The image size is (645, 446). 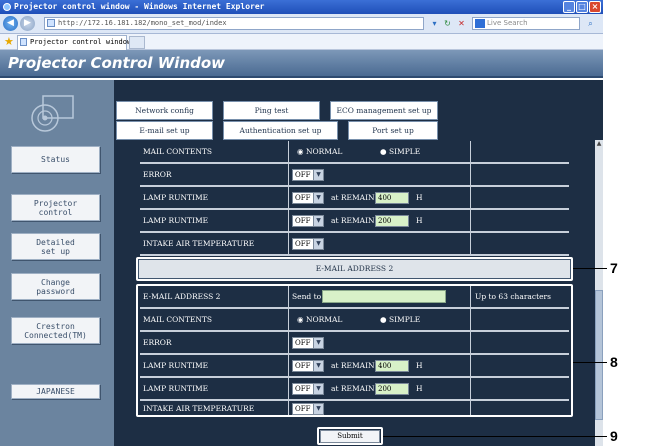 I want to click on remain-hours-input: 200, so click(x=392, y=221).